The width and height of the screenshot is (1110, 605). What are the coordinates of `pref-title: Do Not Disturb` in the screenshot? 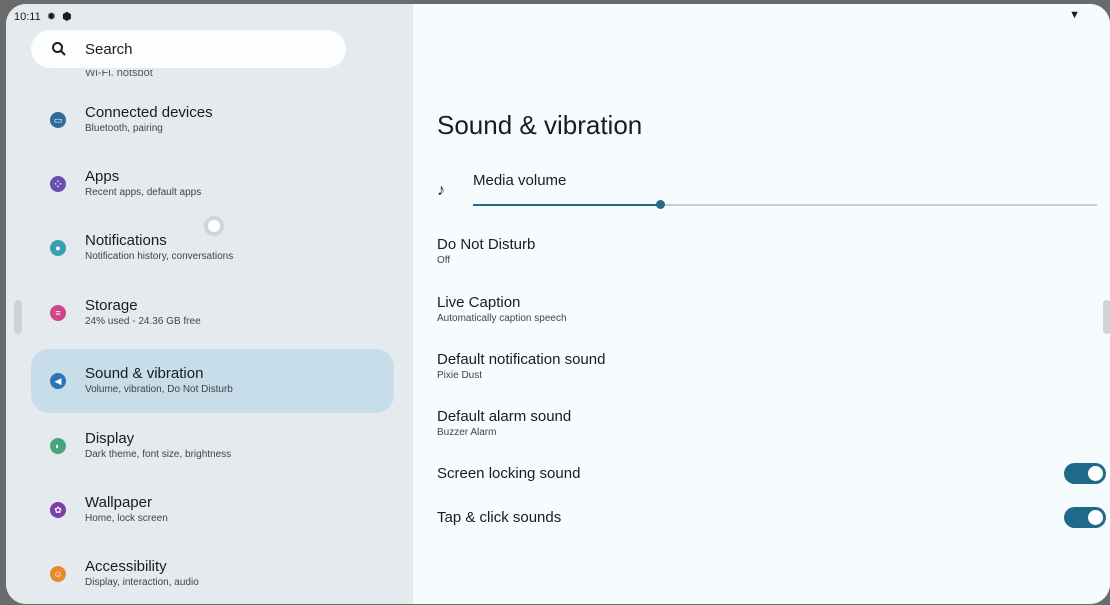 It's located at (486, 244).